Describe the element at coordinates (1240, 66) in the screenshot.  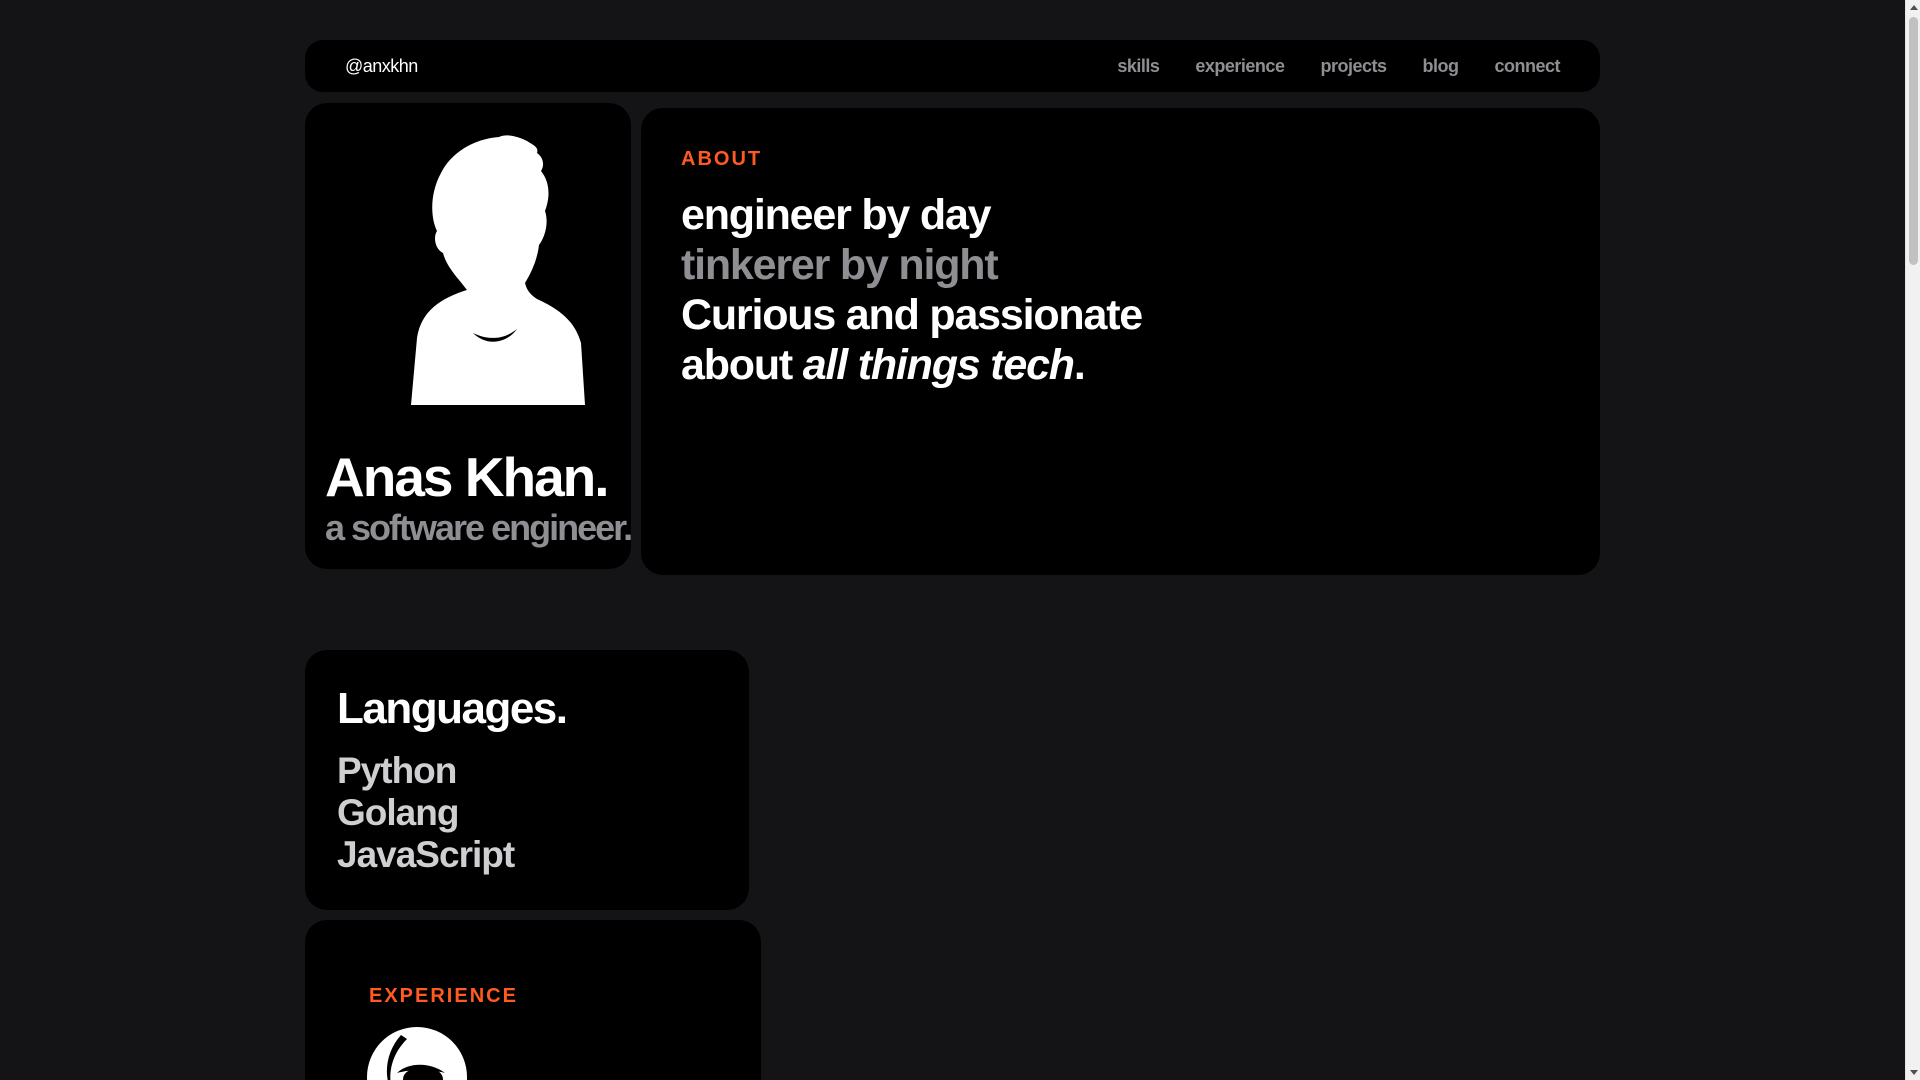
I see `nav-link-experience: experience` at that location.